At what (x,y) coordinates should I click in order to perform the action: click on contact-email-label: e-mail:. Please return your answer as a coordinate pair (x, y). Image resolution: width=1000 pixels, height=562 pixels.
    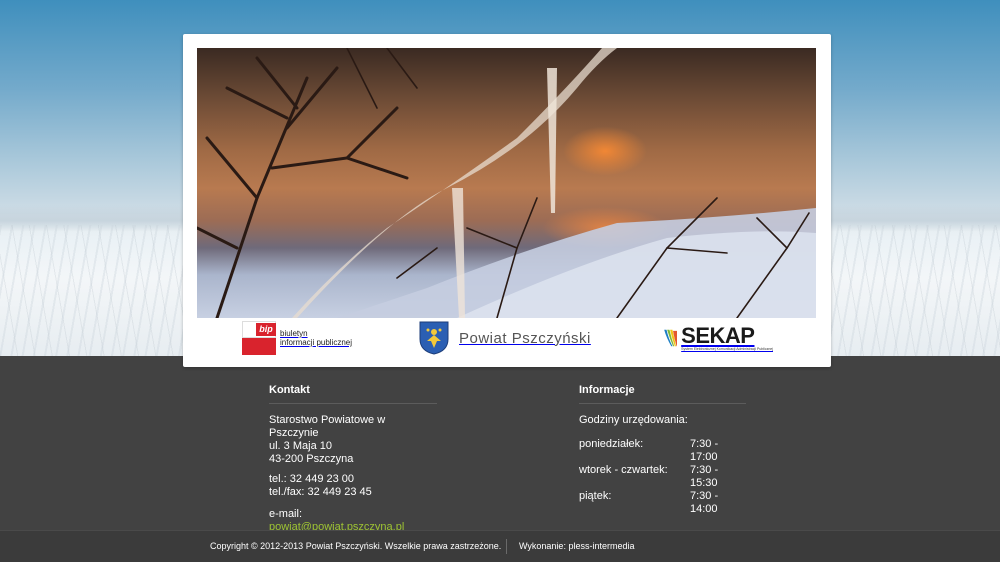
    Looking at the image, I should click on (286, 514).